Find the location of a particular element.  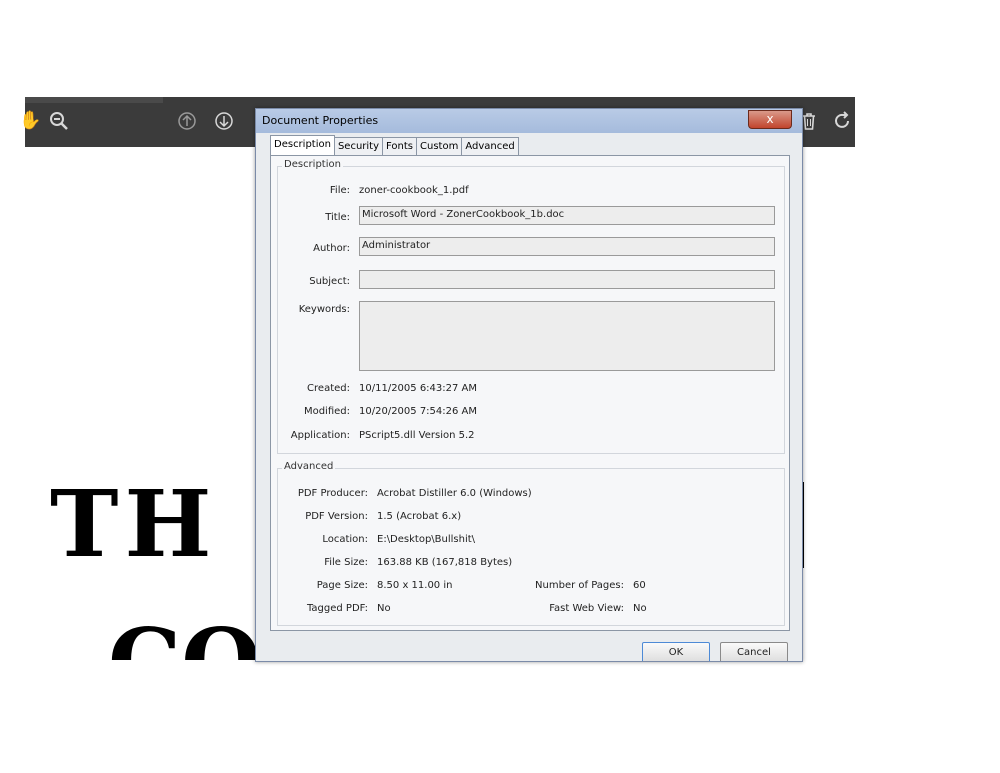

created-value: 10/11/2005 6:43:27 AM is located at coordinates (418, 388).